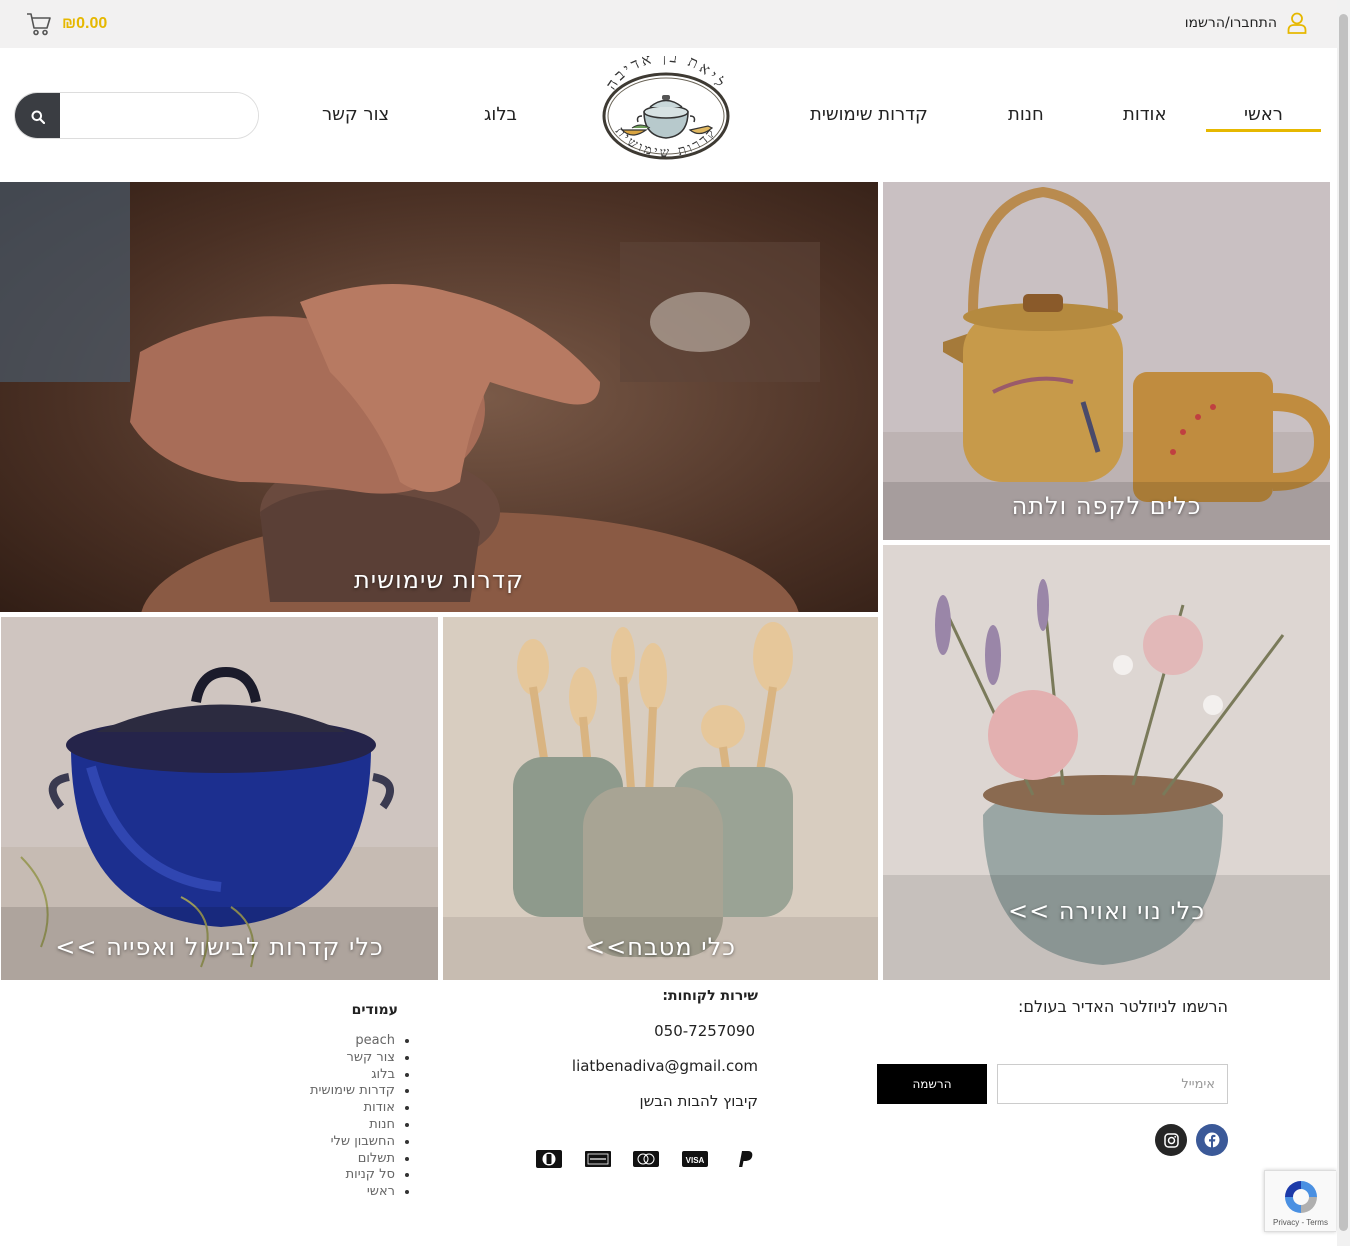  I want to click on contact-email: liatbenadiva@gmail.com, so click(665, 1066).